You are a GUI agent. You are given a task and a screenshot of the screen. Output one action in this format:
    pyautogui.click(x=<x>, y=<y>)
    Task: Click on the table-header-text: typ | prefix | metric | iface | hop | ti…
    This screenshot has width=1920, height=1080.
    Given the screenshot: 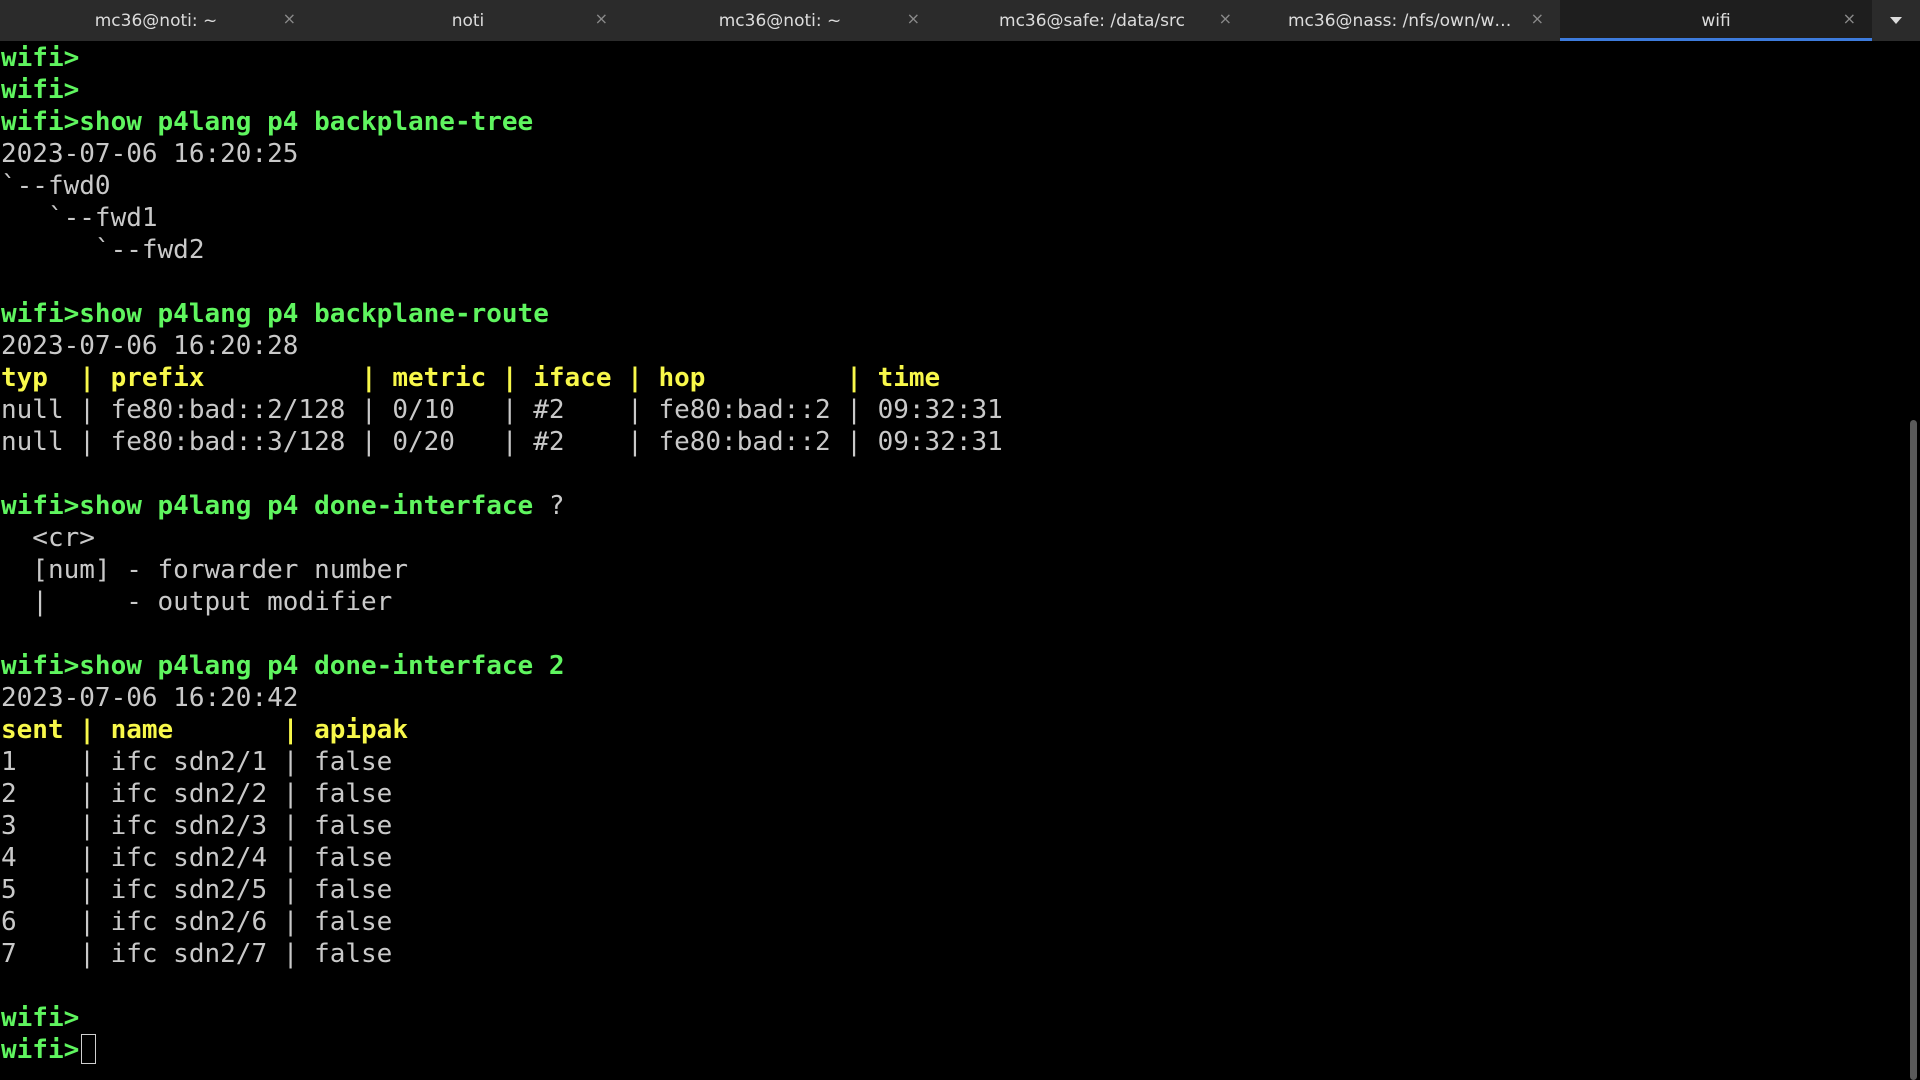 What is the action you would take?
    pyautogui.click(x=471, y=378)
    